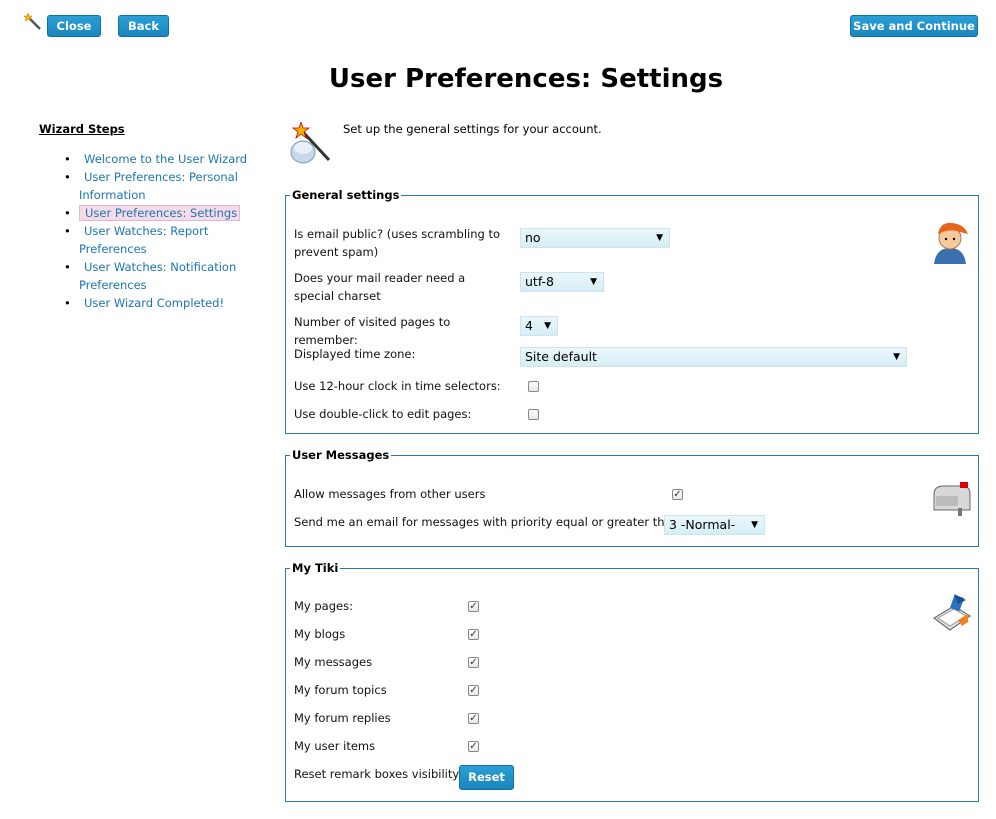  I want to click on double-click-label: Use double-click to edit pages:, so click(383, 414).